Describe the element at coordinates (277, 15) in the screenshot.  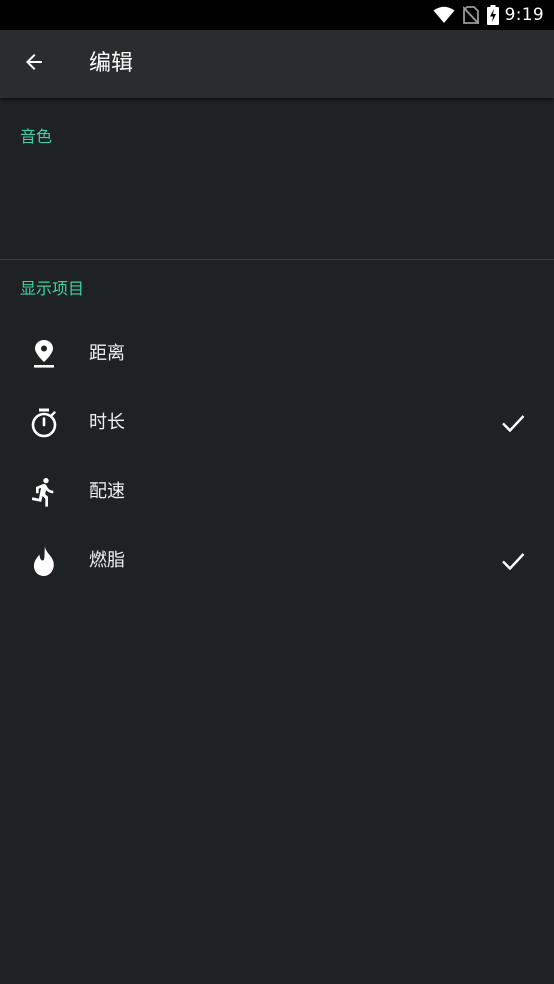
I see `status-bar: 9:19` at that location.